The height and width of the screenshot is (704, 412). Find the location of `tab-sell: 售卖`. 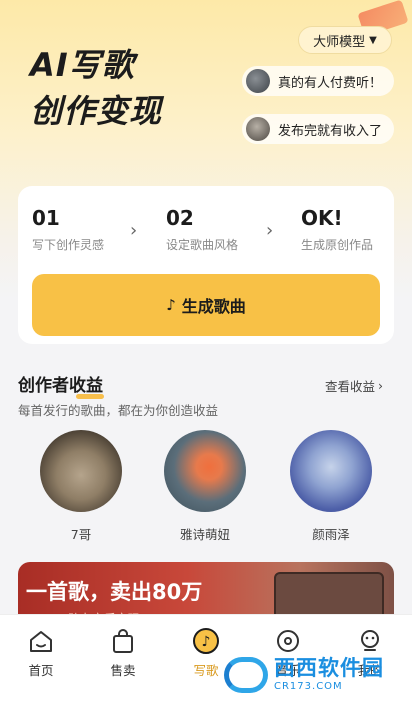

tab-sell: 售卖 is located at coordinates (123, 653).